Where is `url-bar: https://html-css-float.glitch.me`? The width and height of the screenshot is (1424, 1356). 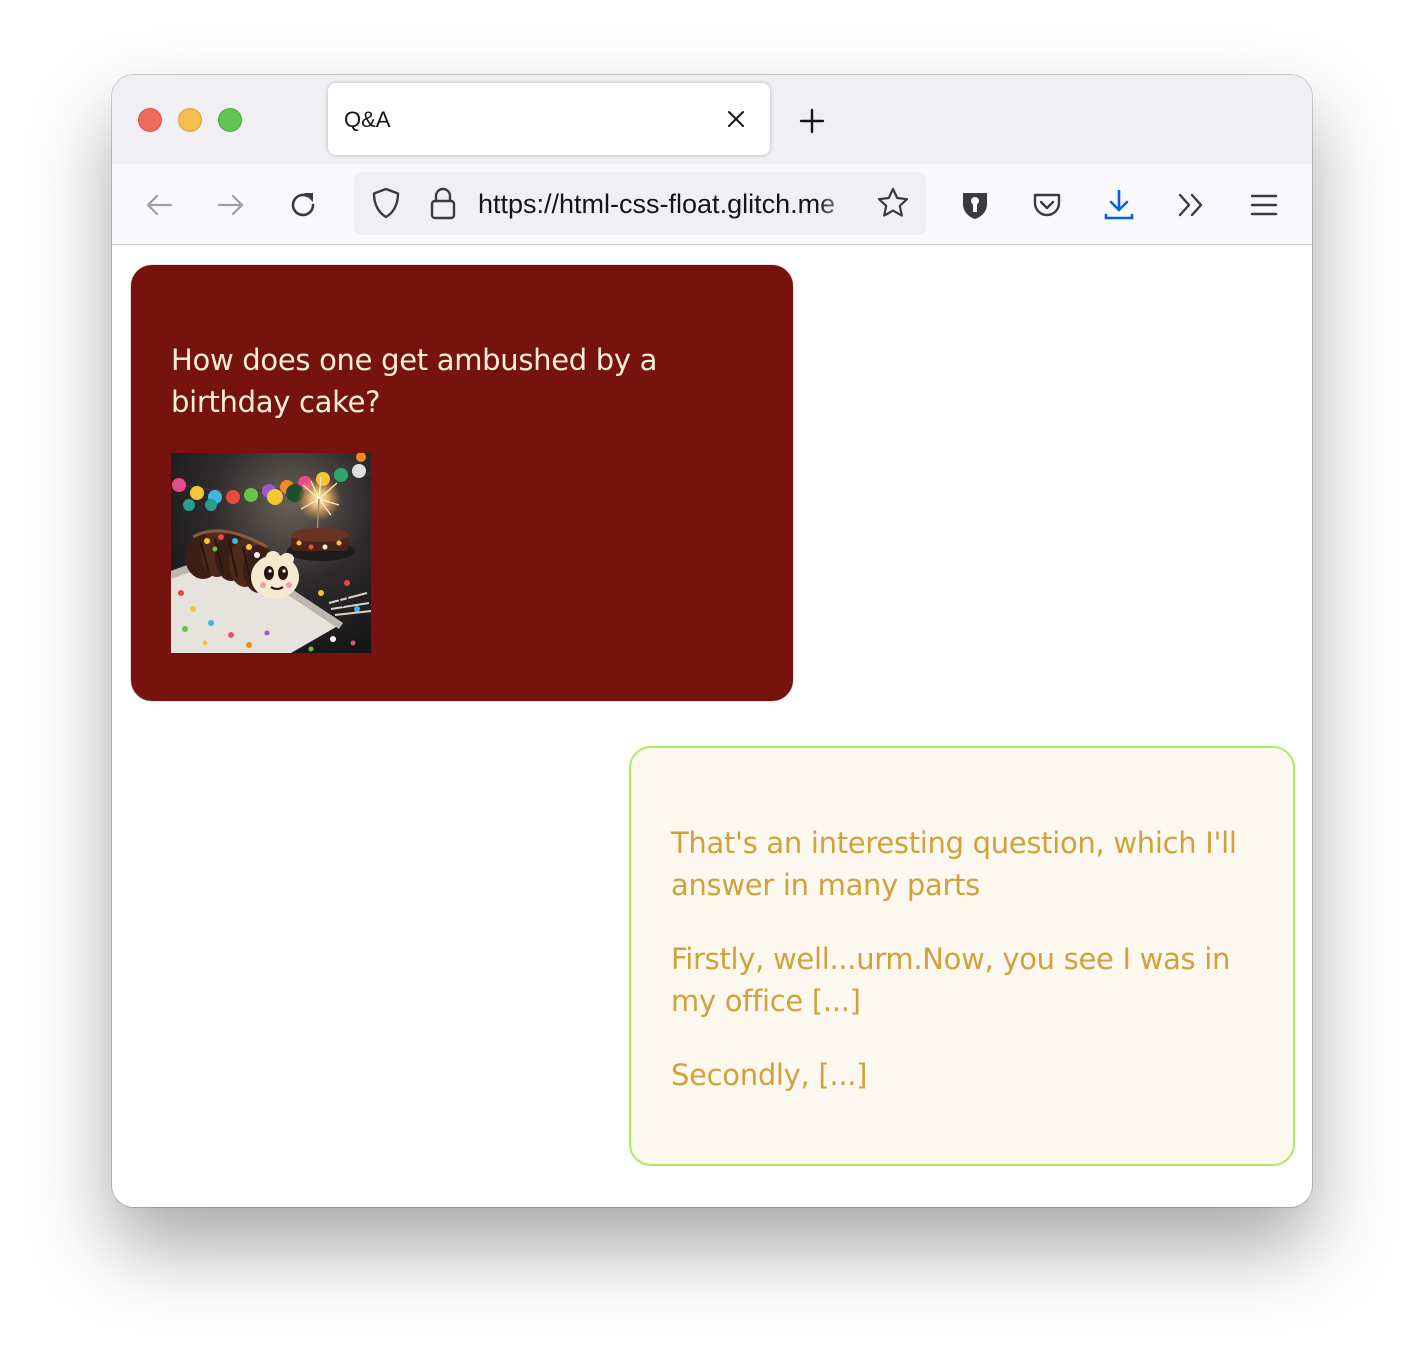 url-bar: https://html-css-float.glitch.me is located at coordinates (640, 203).